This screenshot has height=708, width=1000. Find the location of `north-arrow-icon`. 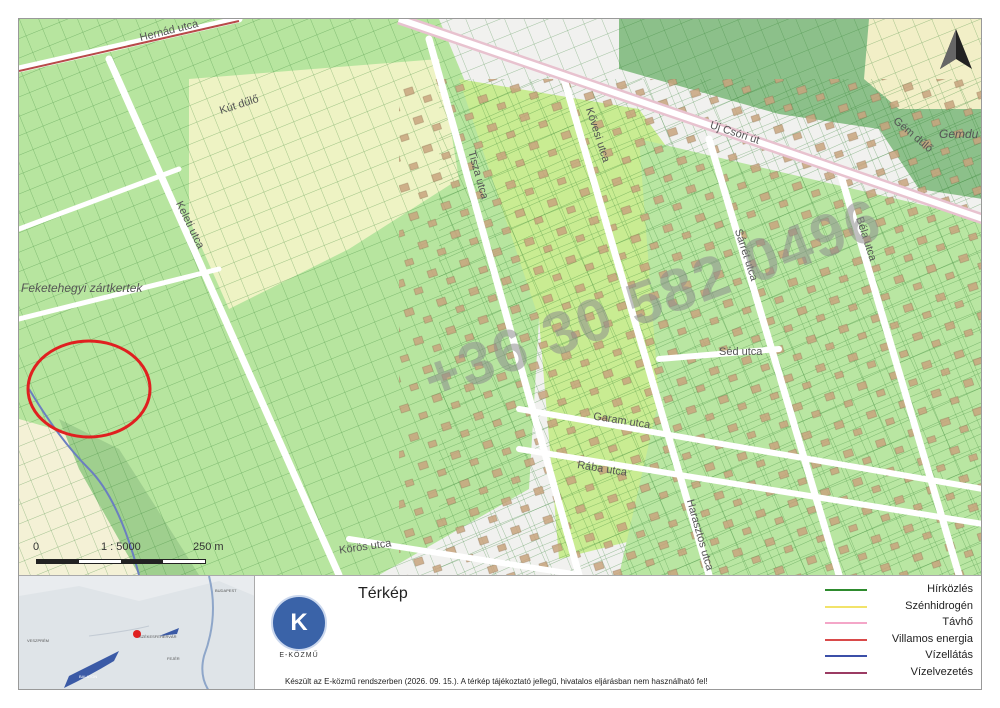

north-arrow-icon is located at coordinates (956, 49).